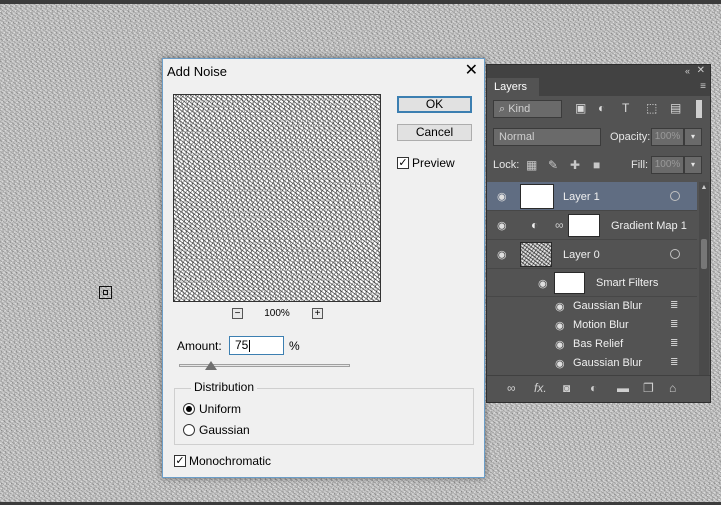 Image resolution: width=721 pixels, height=505 pixels. What do you see at coordinates (199, 346) in the screenshot?
I see `amount-label: Amount:` at bounding box center [199, 346].